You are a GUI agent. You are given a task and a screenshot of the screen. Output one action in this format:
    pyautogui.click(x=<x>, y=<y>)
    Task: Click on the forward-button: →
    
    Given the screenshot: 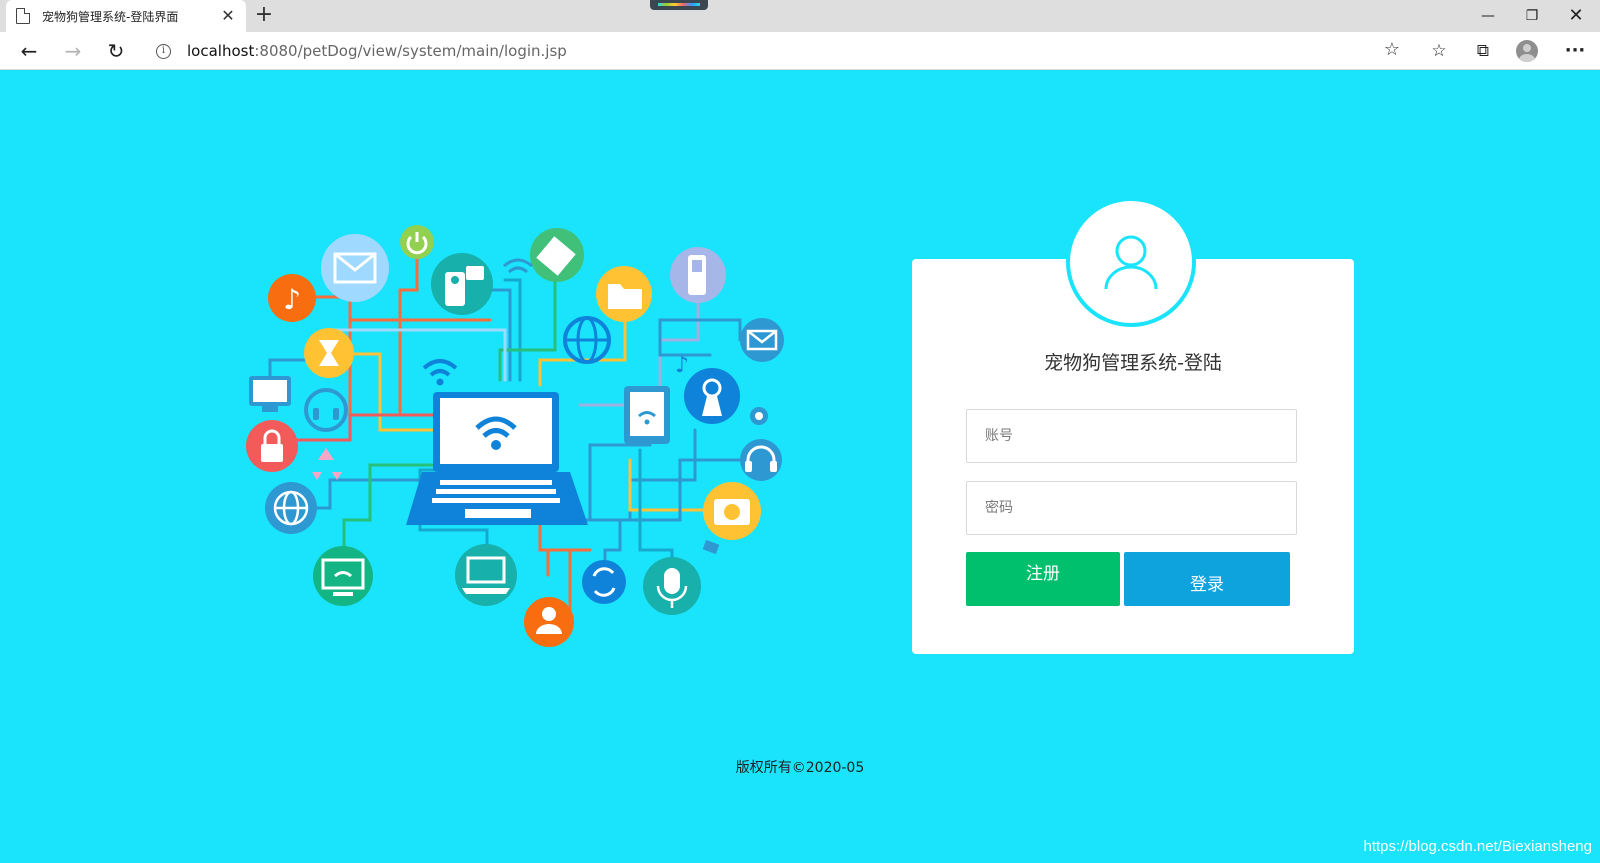 What is the action you would take?
    pyautogui.click(x=73, y=51)
    